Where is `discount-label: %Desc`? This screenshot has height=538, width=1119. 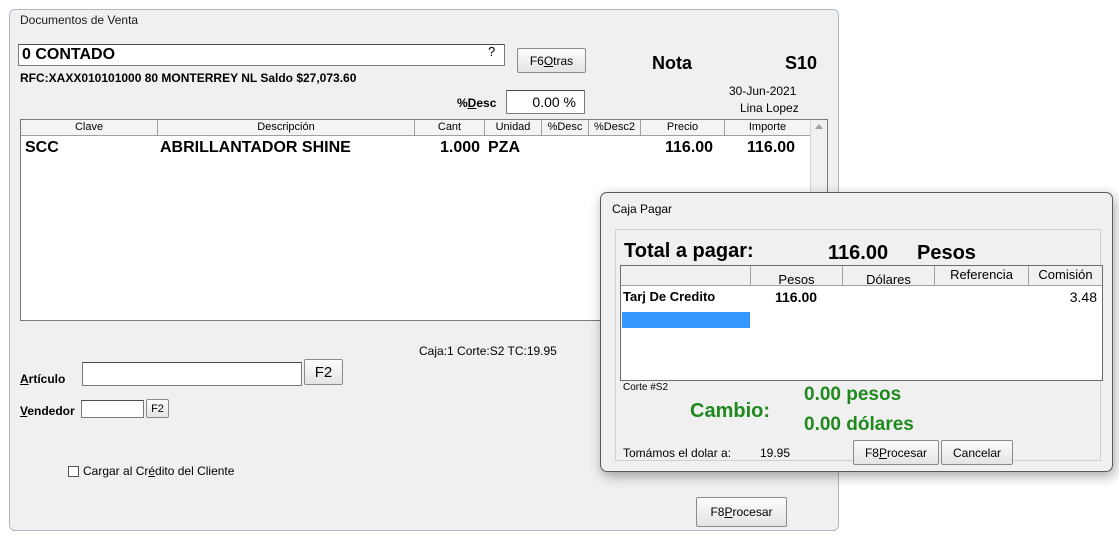
discount-label: %Desc is located at coordinates (477, 103).